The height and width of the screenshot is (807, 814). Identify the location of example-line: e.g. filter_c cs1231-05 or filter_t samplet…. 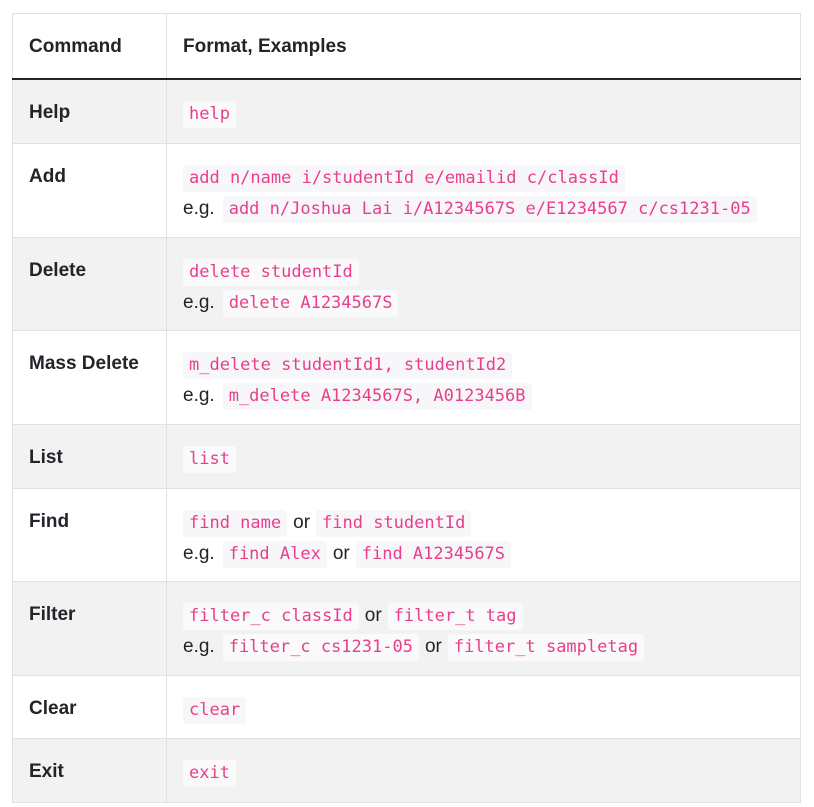
(491, 647).